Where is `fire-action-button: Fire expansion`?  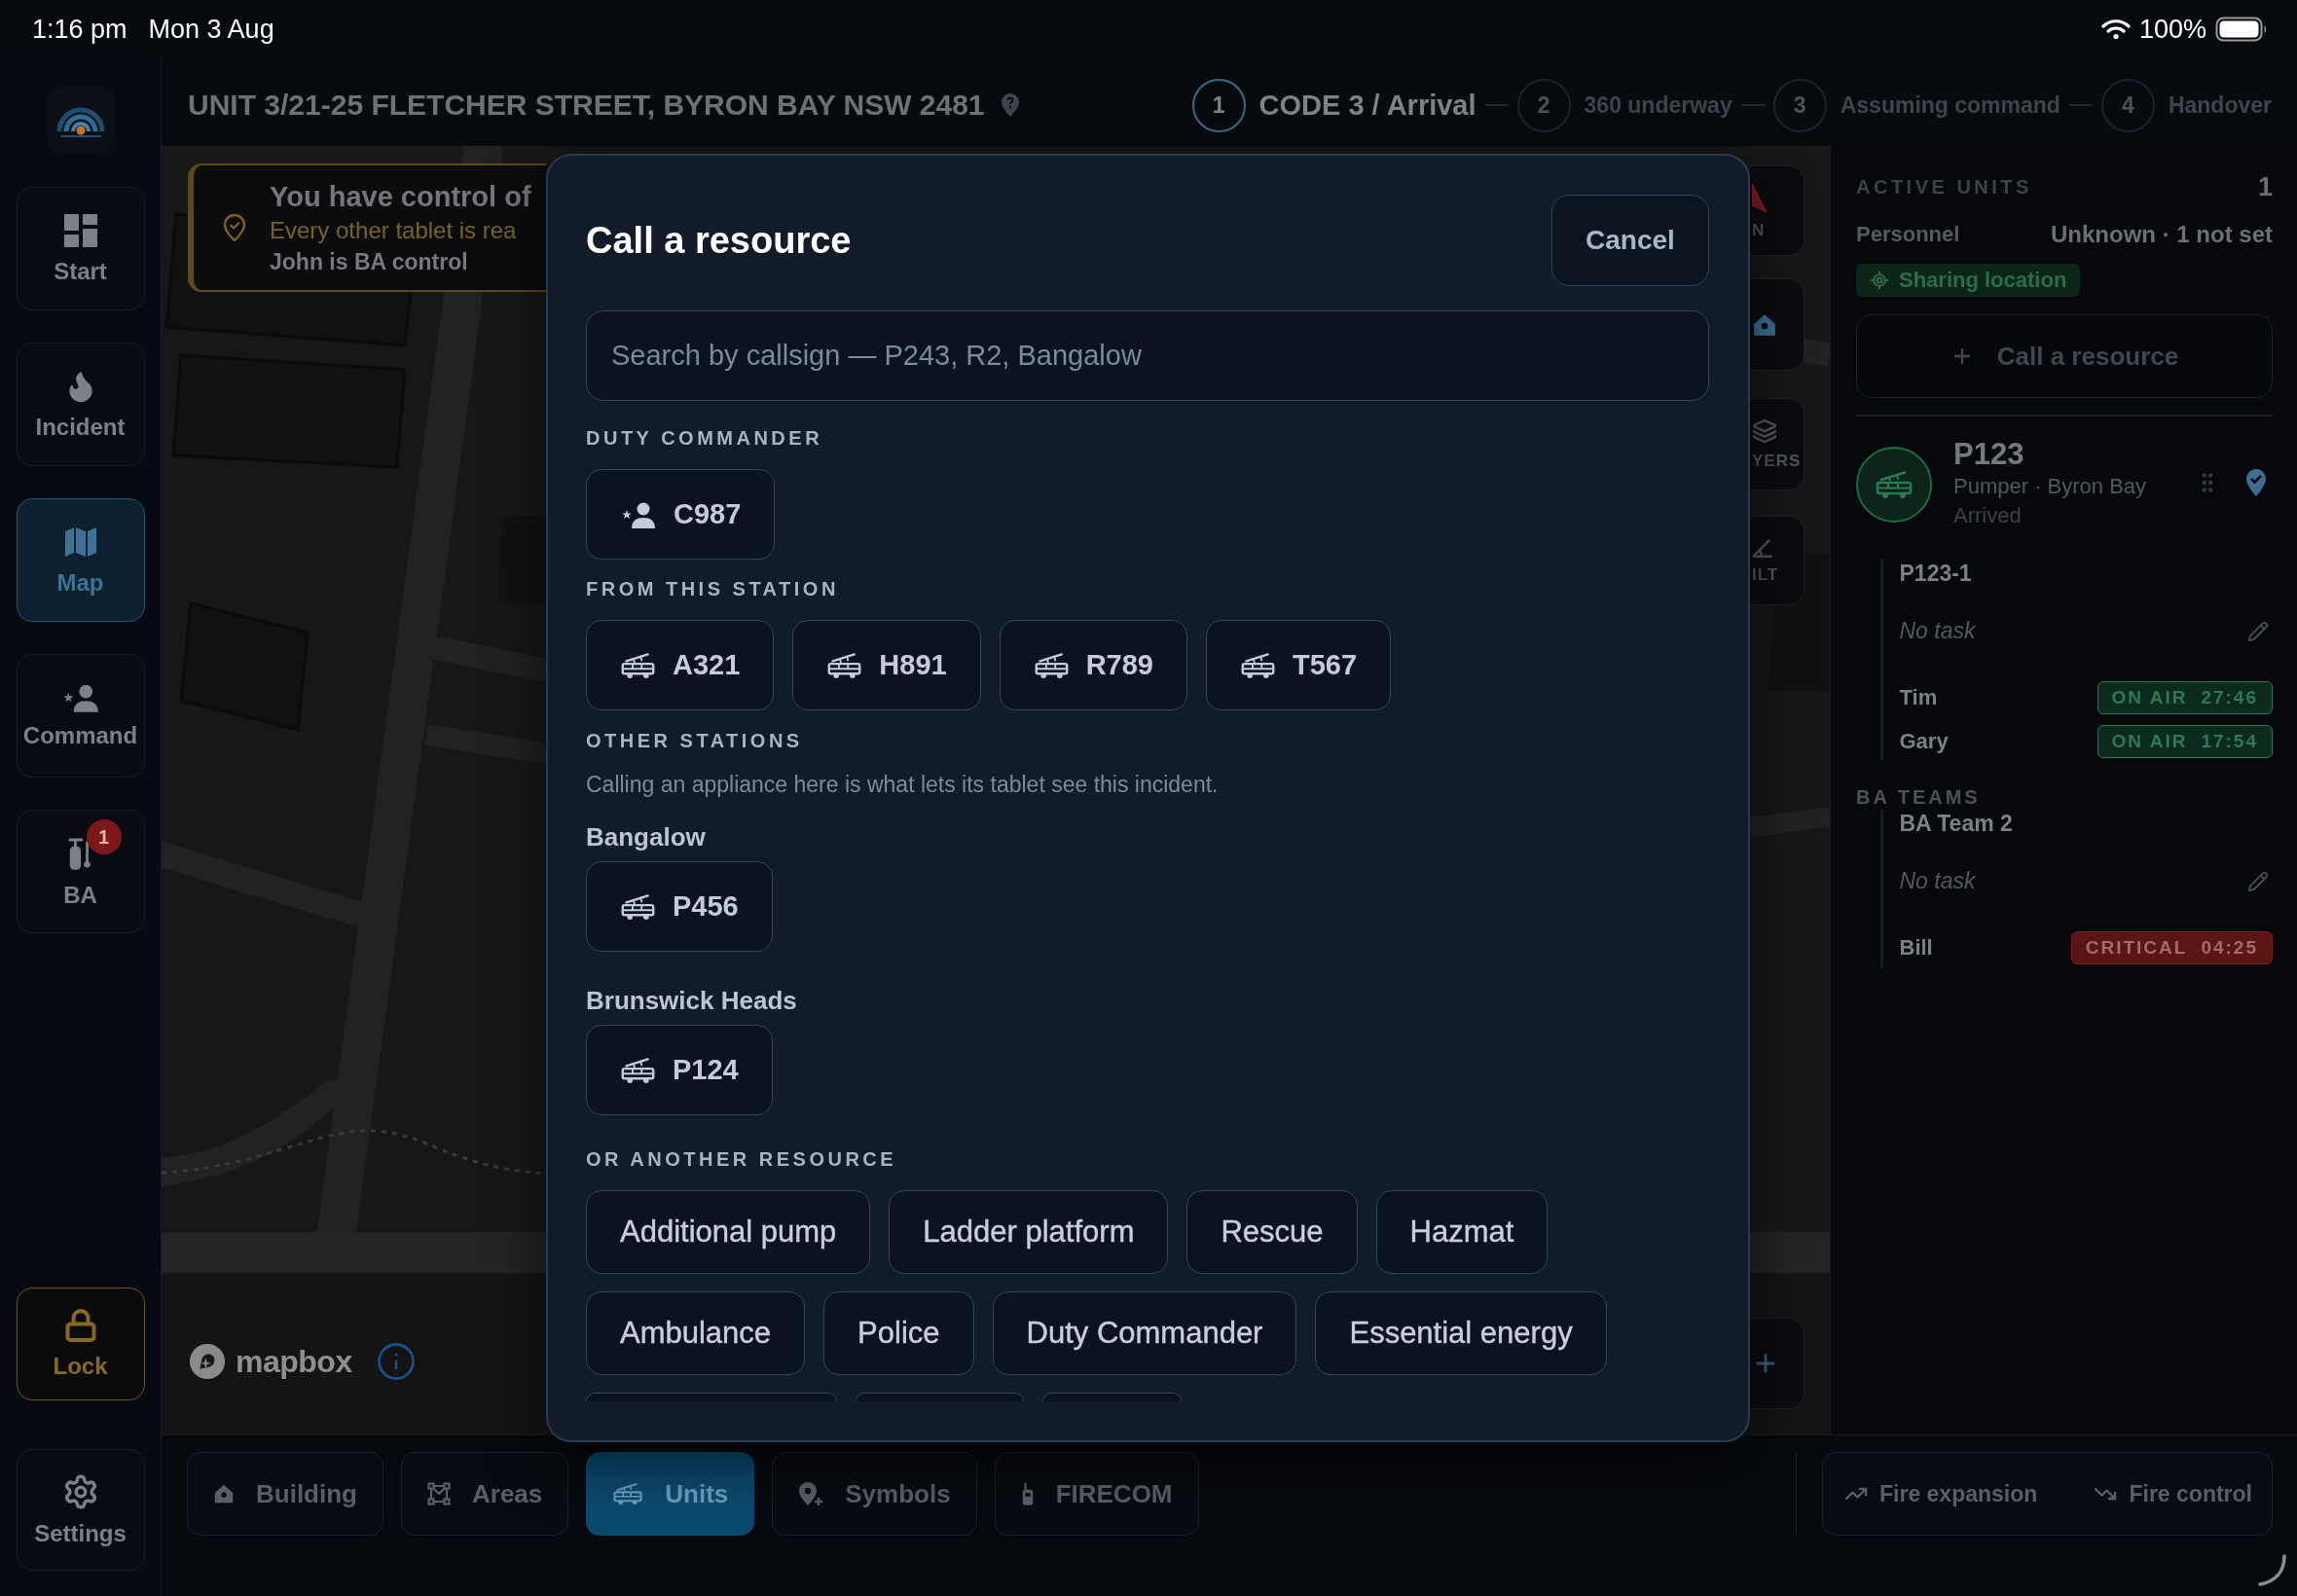
fire-action-button: Fire expansion is located at coordinates (1941, 1494).